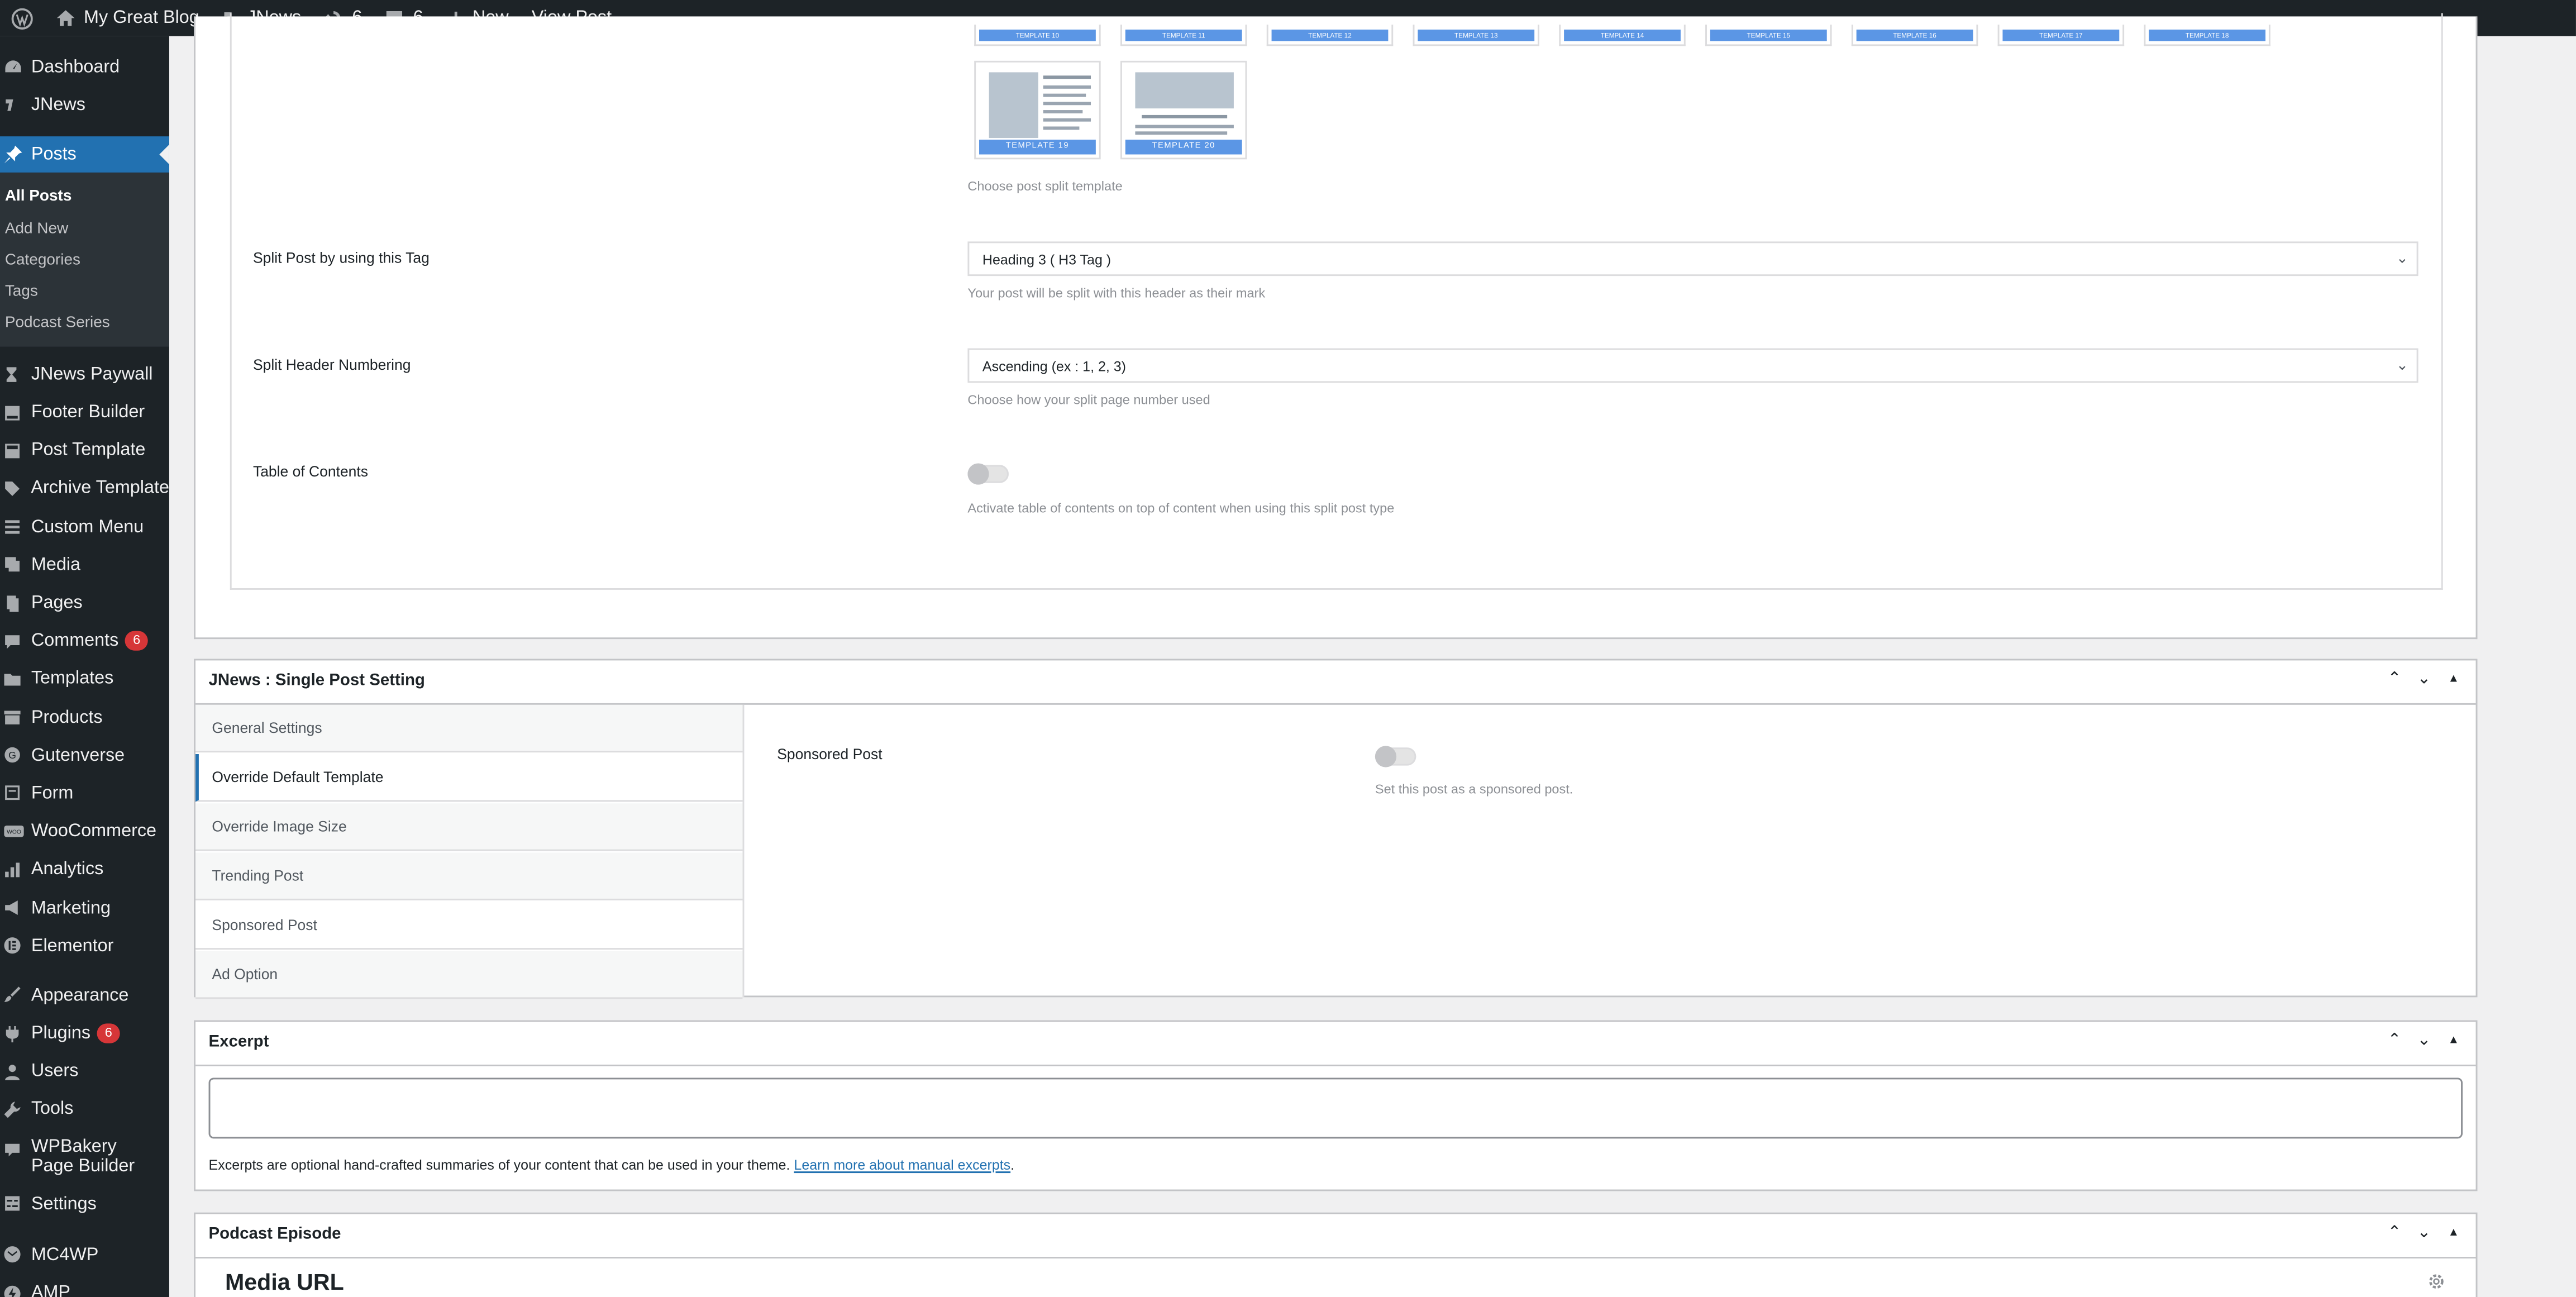 The image size is (2576, 1297). Describe the element at coordinates (85, 1071) in the screenshot. I see `menu-item-users: Users` at that location.